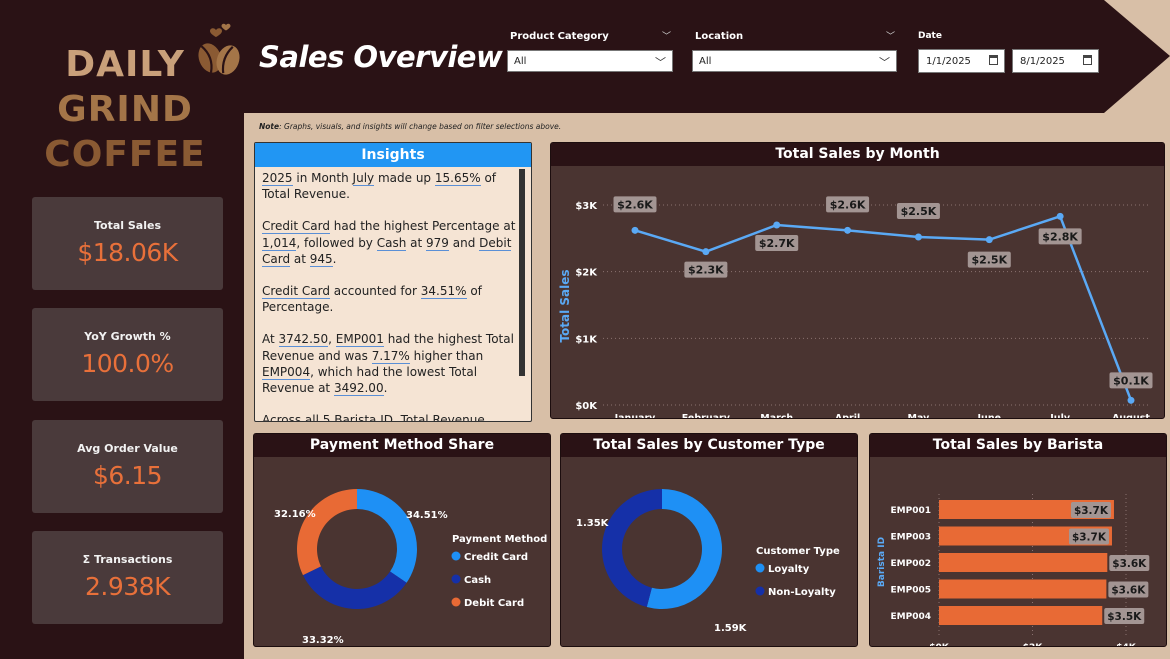 This screenshot has width=1170, height=659. I want to click on data-label: $3.6K, so click(1129, 564).